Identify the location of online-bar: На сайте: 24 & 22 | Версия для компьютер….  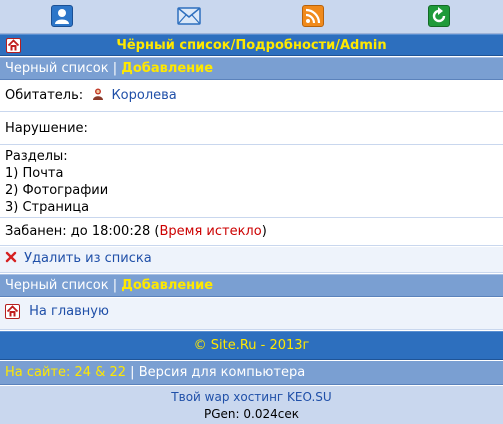
(251, 373).